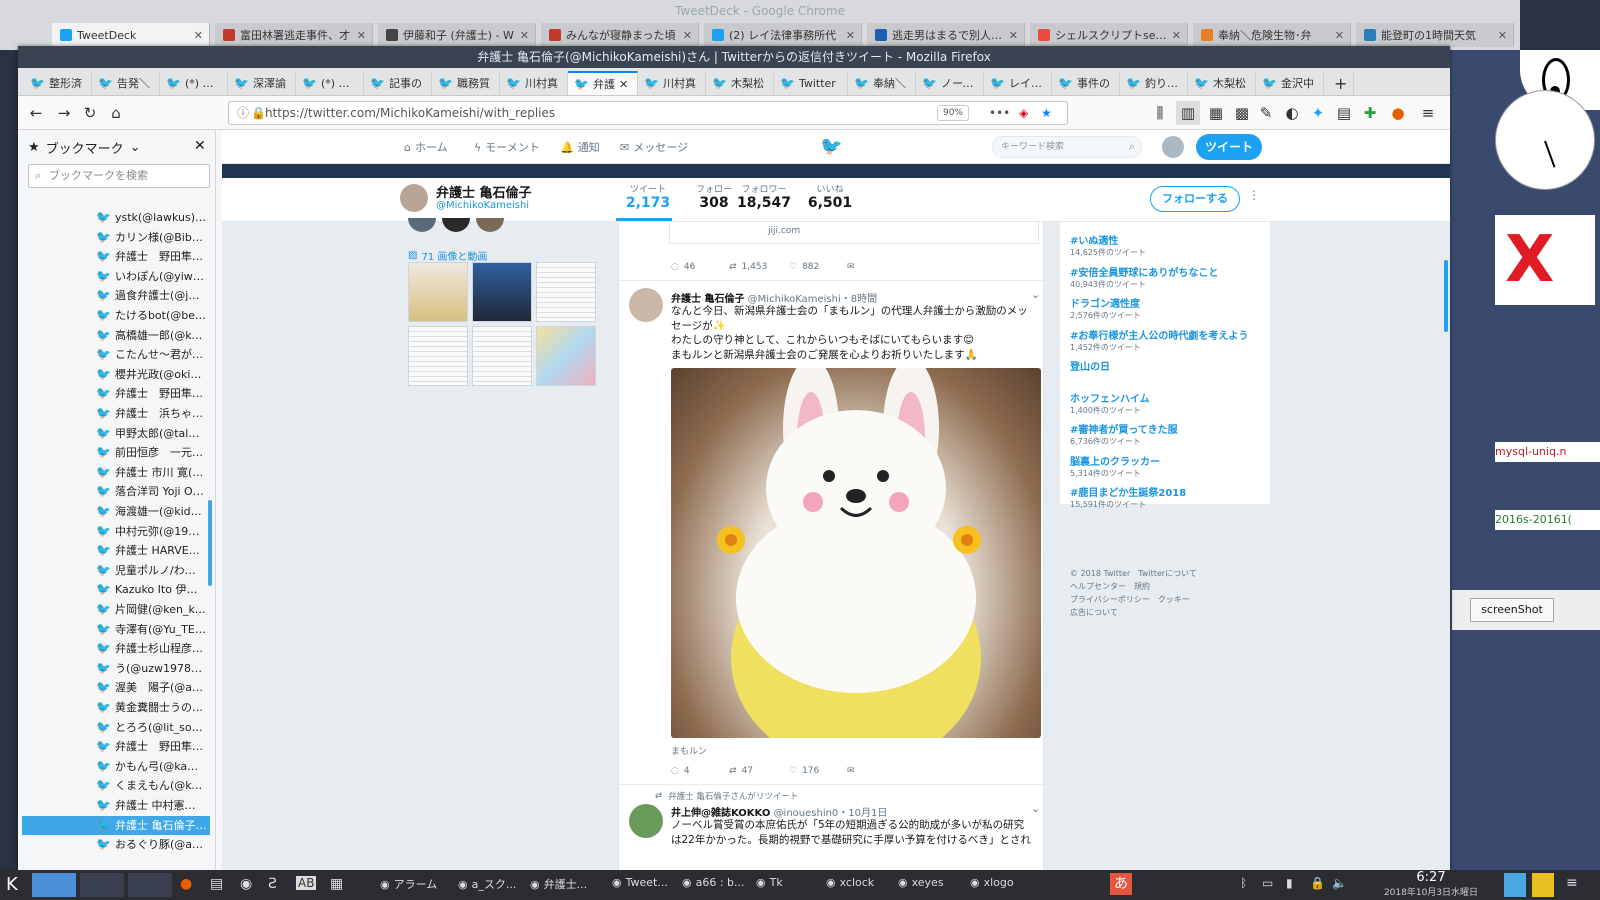 The height and width of the screenshot is (900, 1600). What do you see at coordinates (764, 196) in the screenshot?
I see `stat-2: フォロワー 18,547` at bounding box center [764, 196].